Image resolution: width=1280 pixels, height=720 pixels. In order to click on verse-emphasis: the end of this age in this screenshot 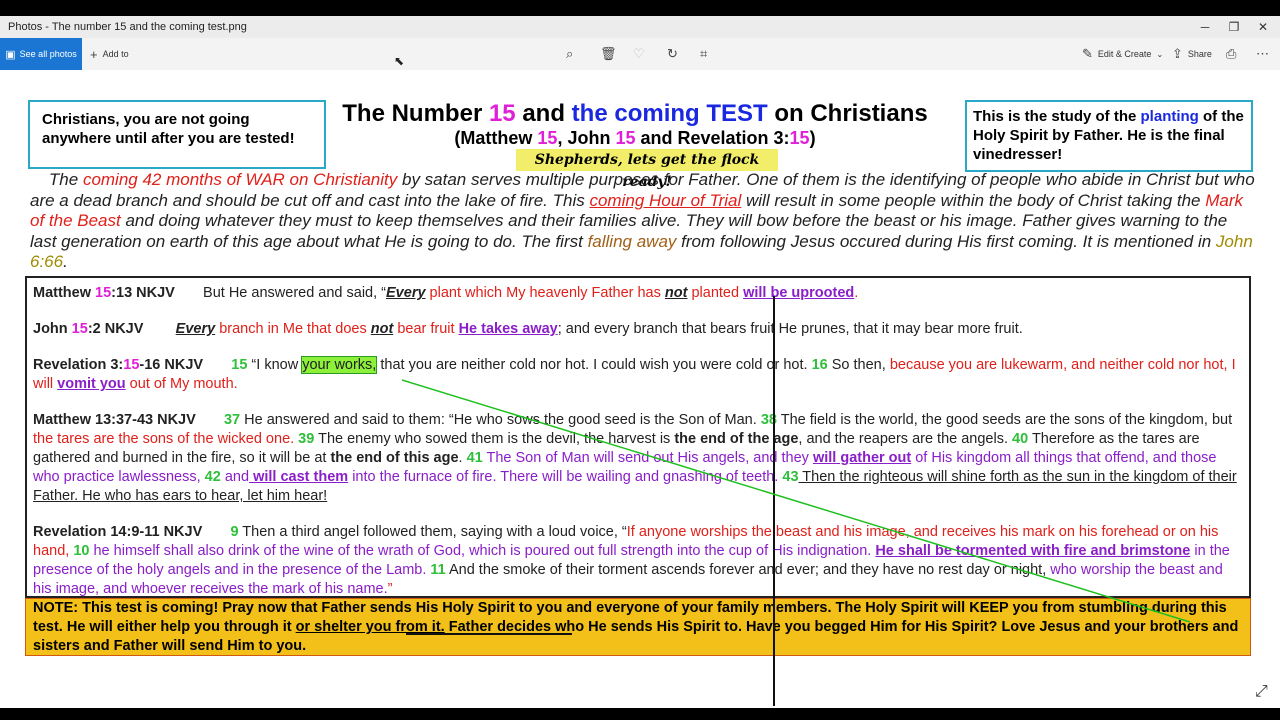, I will do `click(394, 458)`.